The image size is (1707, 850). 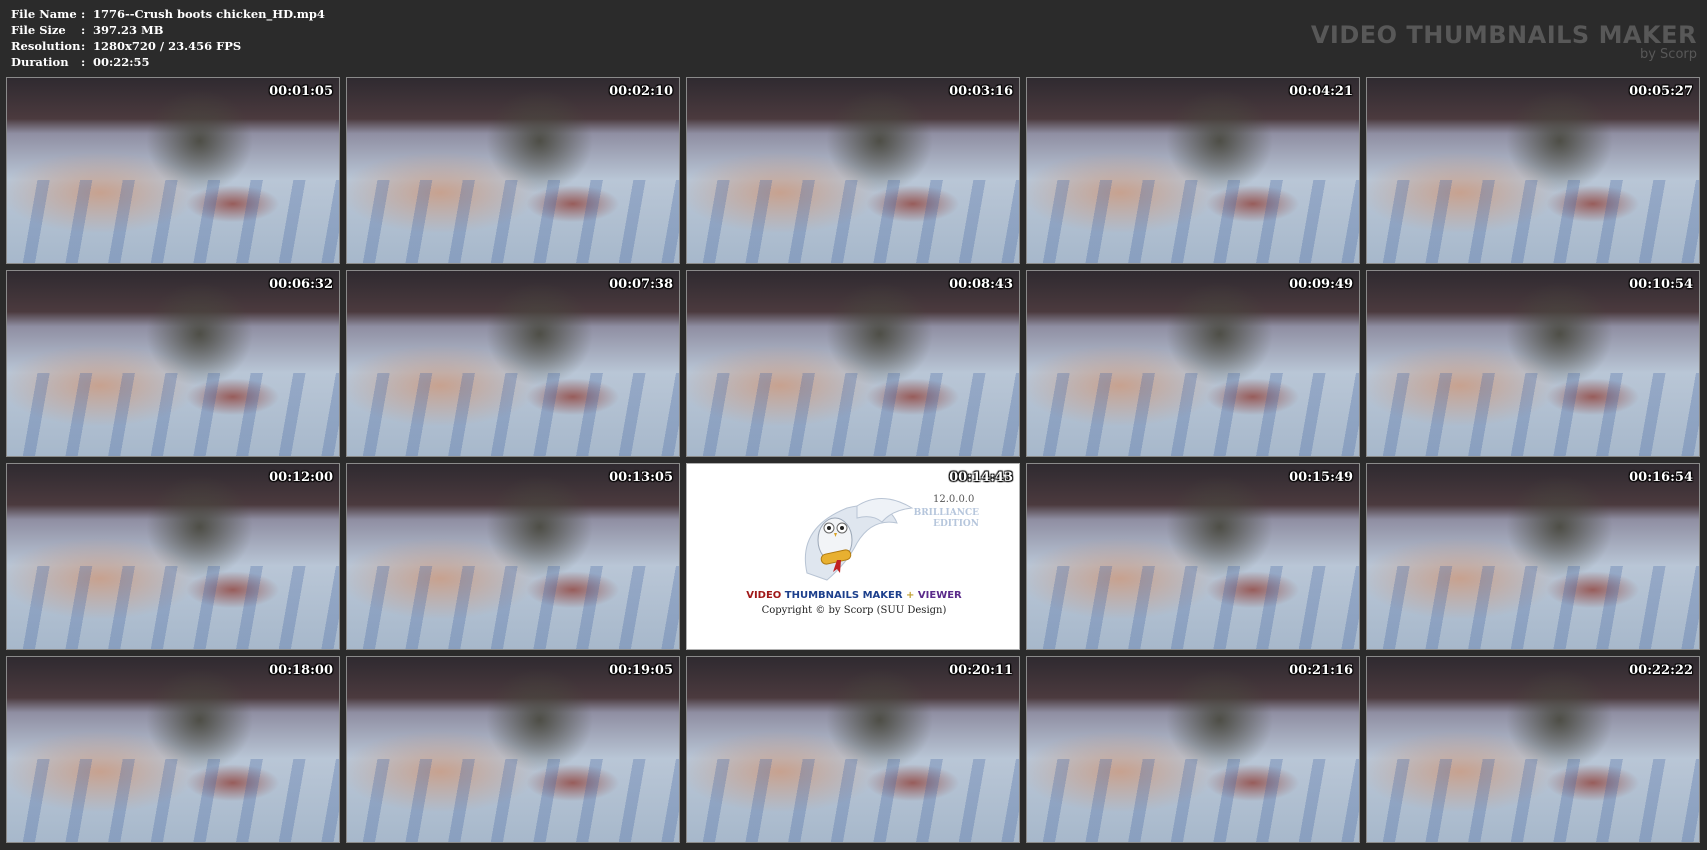 I want to click on info-label: File Size, so click(x=38, y=30).